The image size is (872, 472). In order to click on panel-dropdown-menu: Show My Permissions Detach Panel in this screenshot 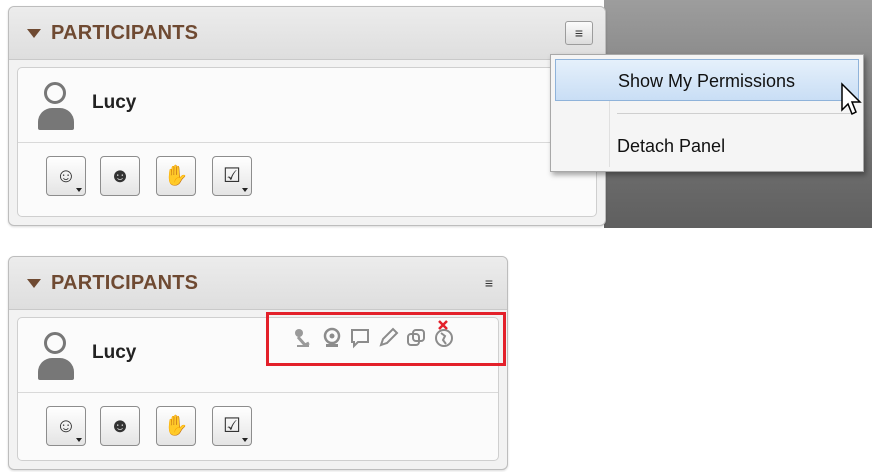, I will do `click(707, 113)`.